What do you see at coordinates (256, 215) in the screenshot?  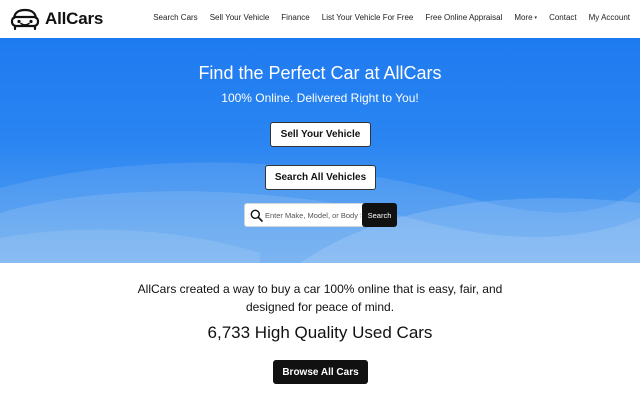 I see `search-icon` at bounding box center [256, 215].